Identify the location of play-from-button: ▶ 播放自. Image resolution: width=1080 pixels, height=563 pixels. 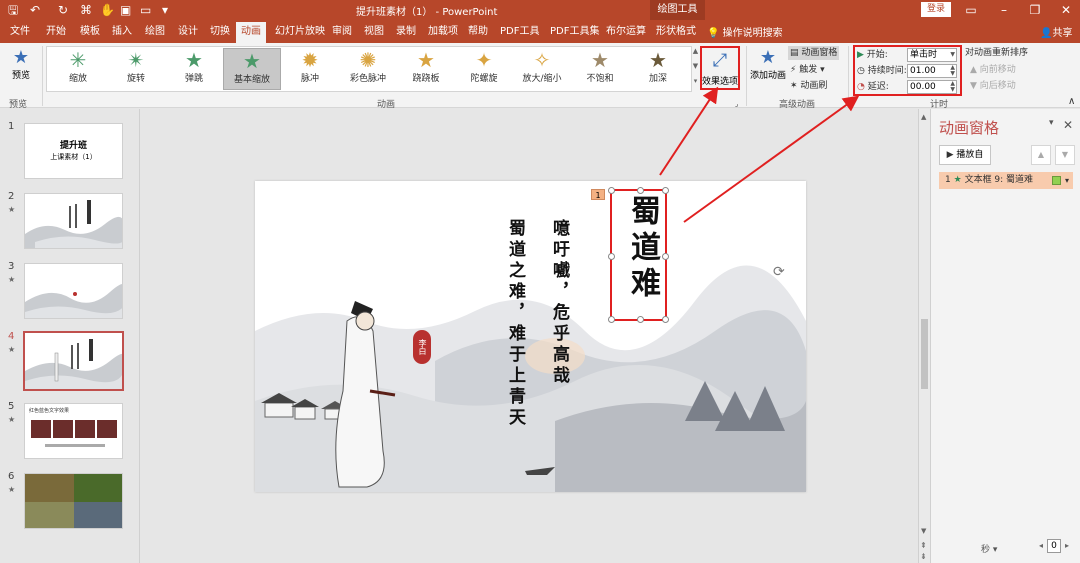
(965, 155).